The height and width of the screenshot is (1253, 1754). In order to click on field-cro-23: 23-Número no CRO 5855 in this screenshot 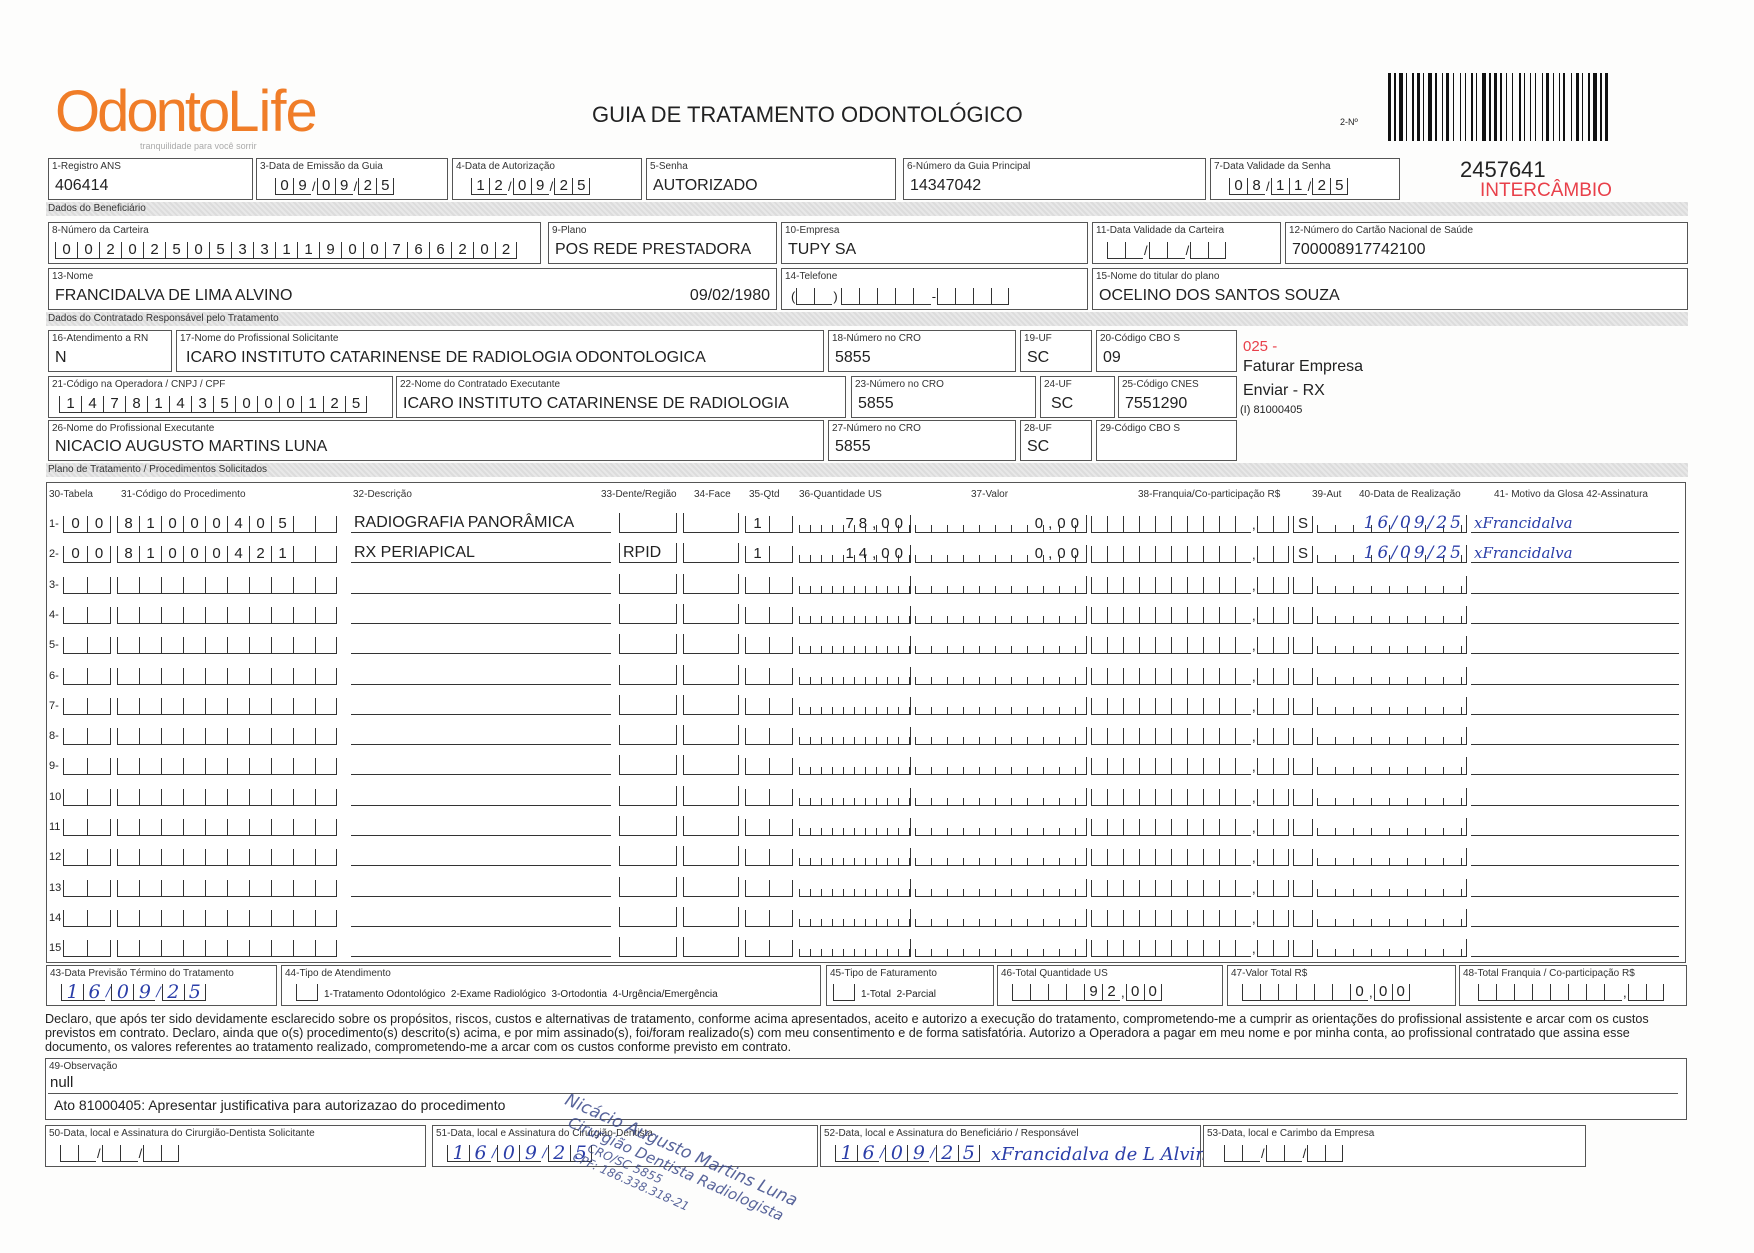, I will do `click(943, 397)`.